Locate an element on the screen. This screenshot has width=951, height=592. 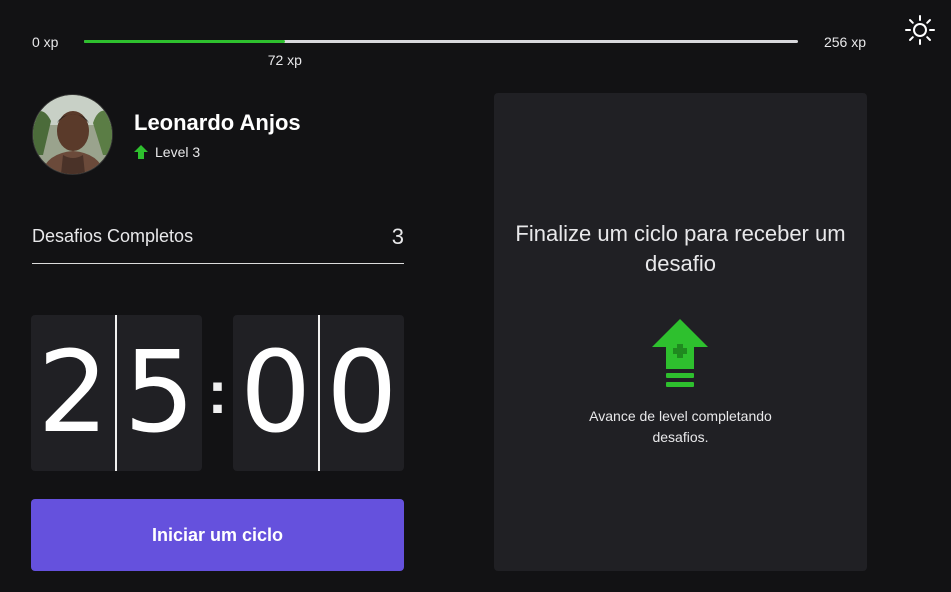
sun-icon is located at coordinates (920, 30).